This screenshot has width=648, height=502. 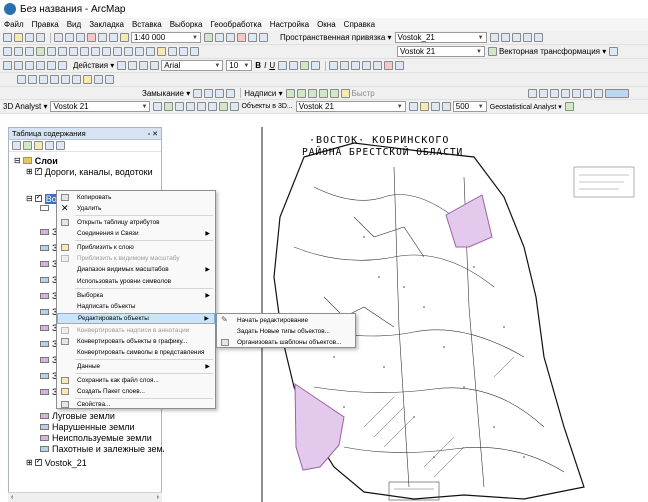 I want to click on bold-button: B, so click(x=258, y=65).